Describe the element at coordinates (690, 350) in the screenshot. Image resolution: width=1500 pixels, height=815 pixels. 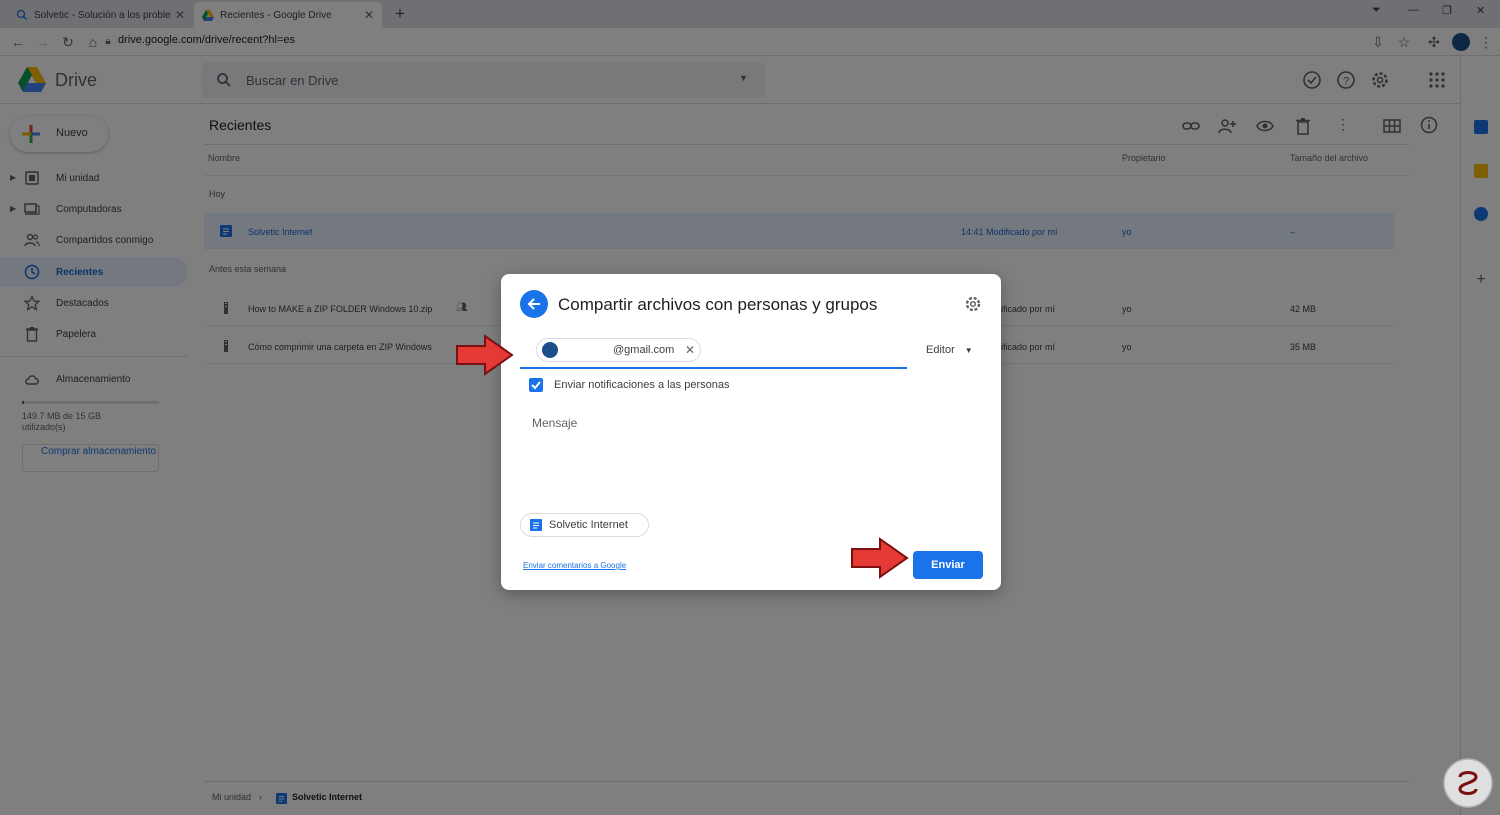
I see `remove-recipient-icon: ✕` at that location.